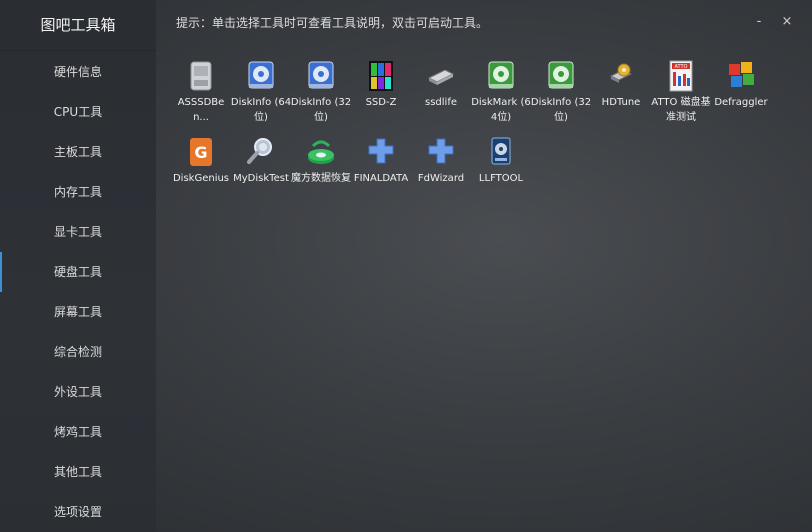 The width and height of the screenshot is (812, 532). I want to click on sidebar-item-label: 选项设置, so click(77, 512).